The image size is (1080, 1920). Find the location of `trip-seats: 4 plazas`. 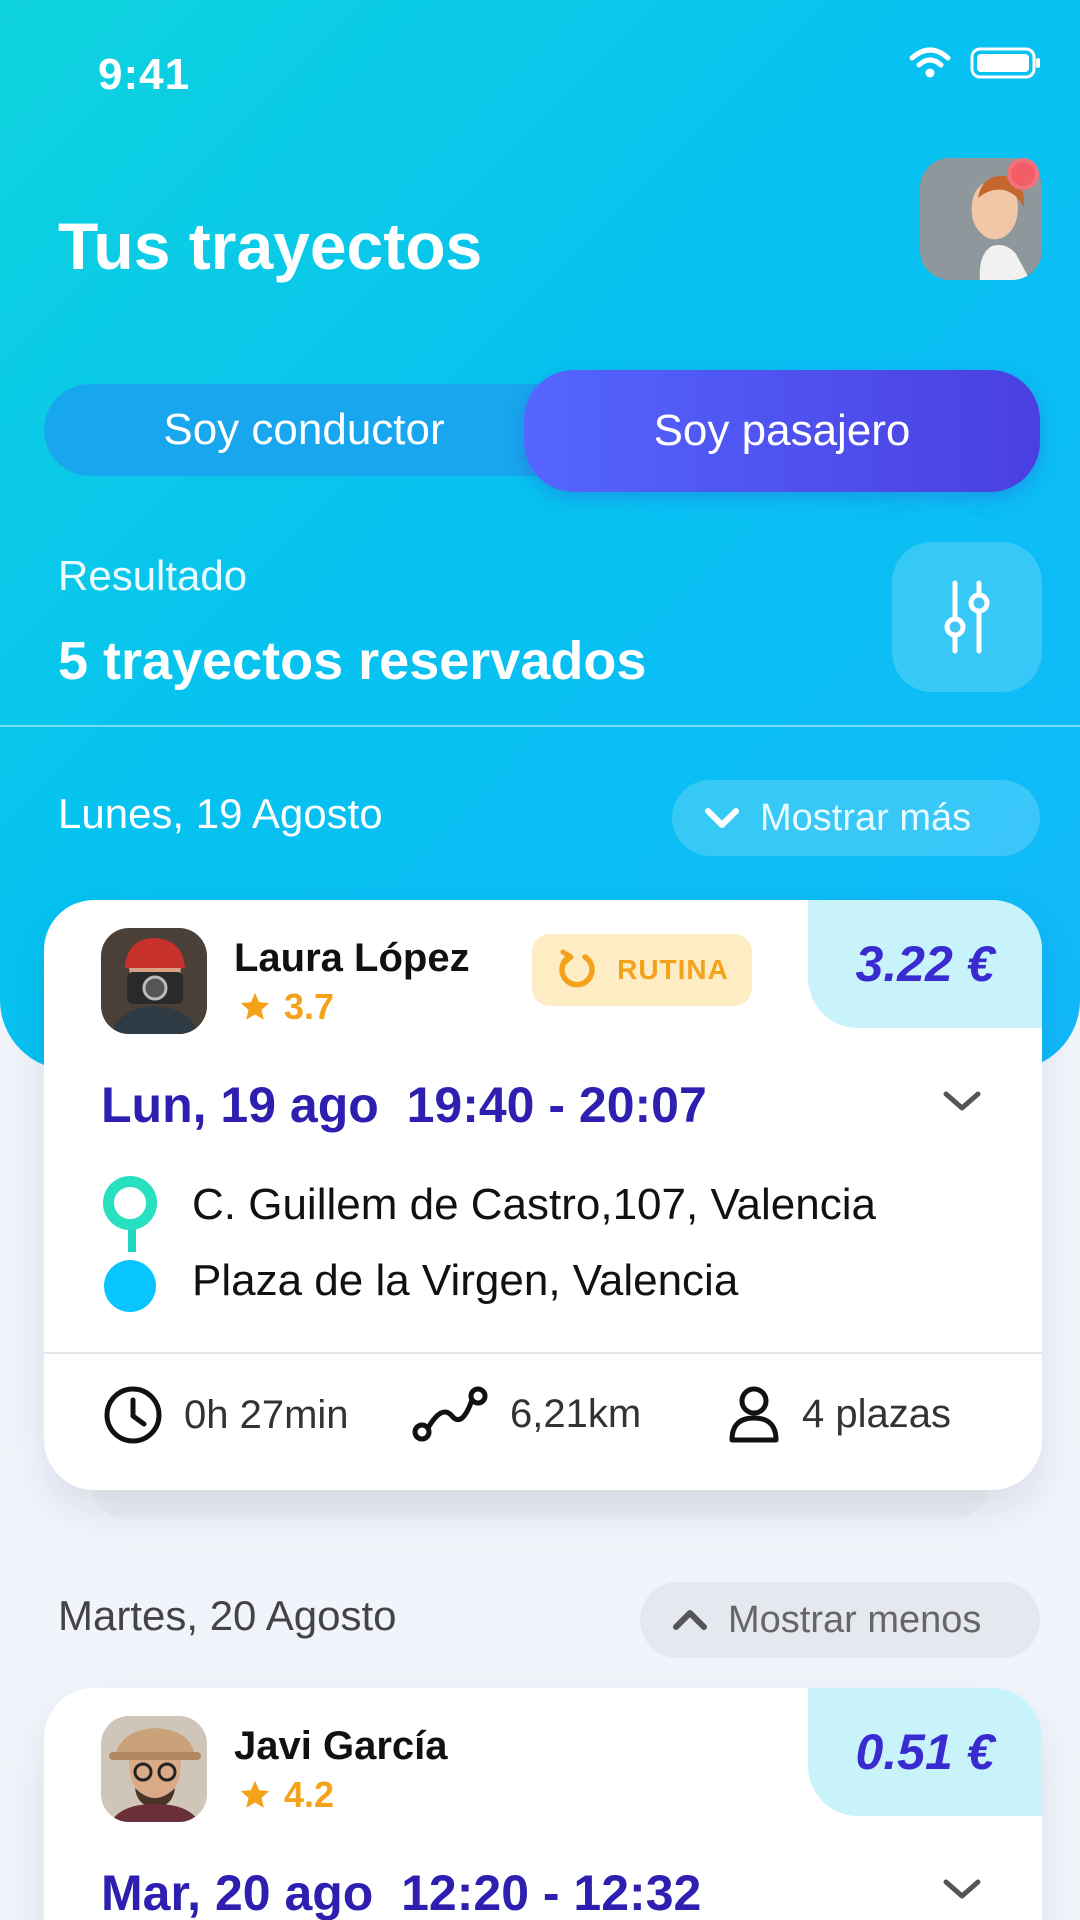

trip-seats: 4 plazas is located at coordinates (838, 1414).